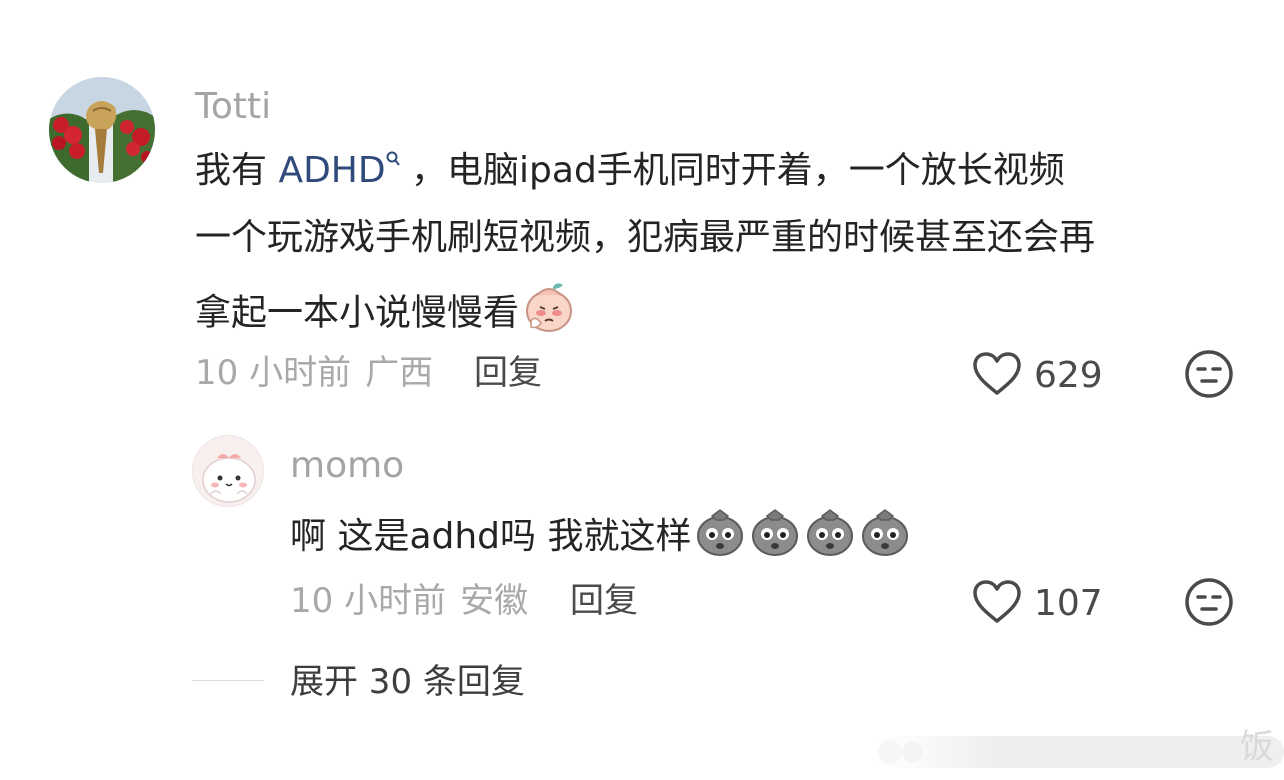  Describe the element at coordinates (237, 170) in the screenshot. I see `comment-text-fragment: 我有` at that location.